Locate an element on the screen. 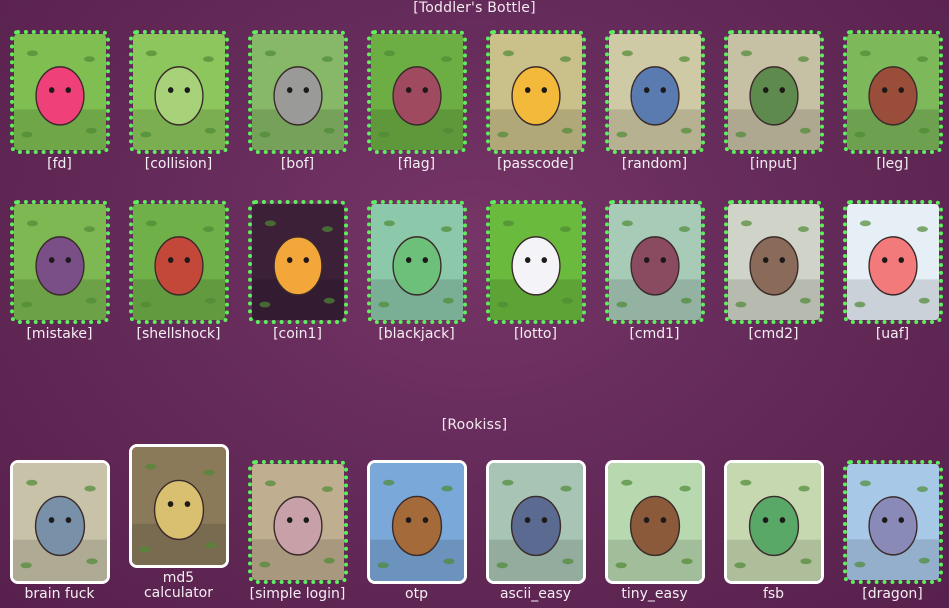 This screenshot has height=608, width=949. challenge-label: [cmd2] is located at coordinates (773, 334).